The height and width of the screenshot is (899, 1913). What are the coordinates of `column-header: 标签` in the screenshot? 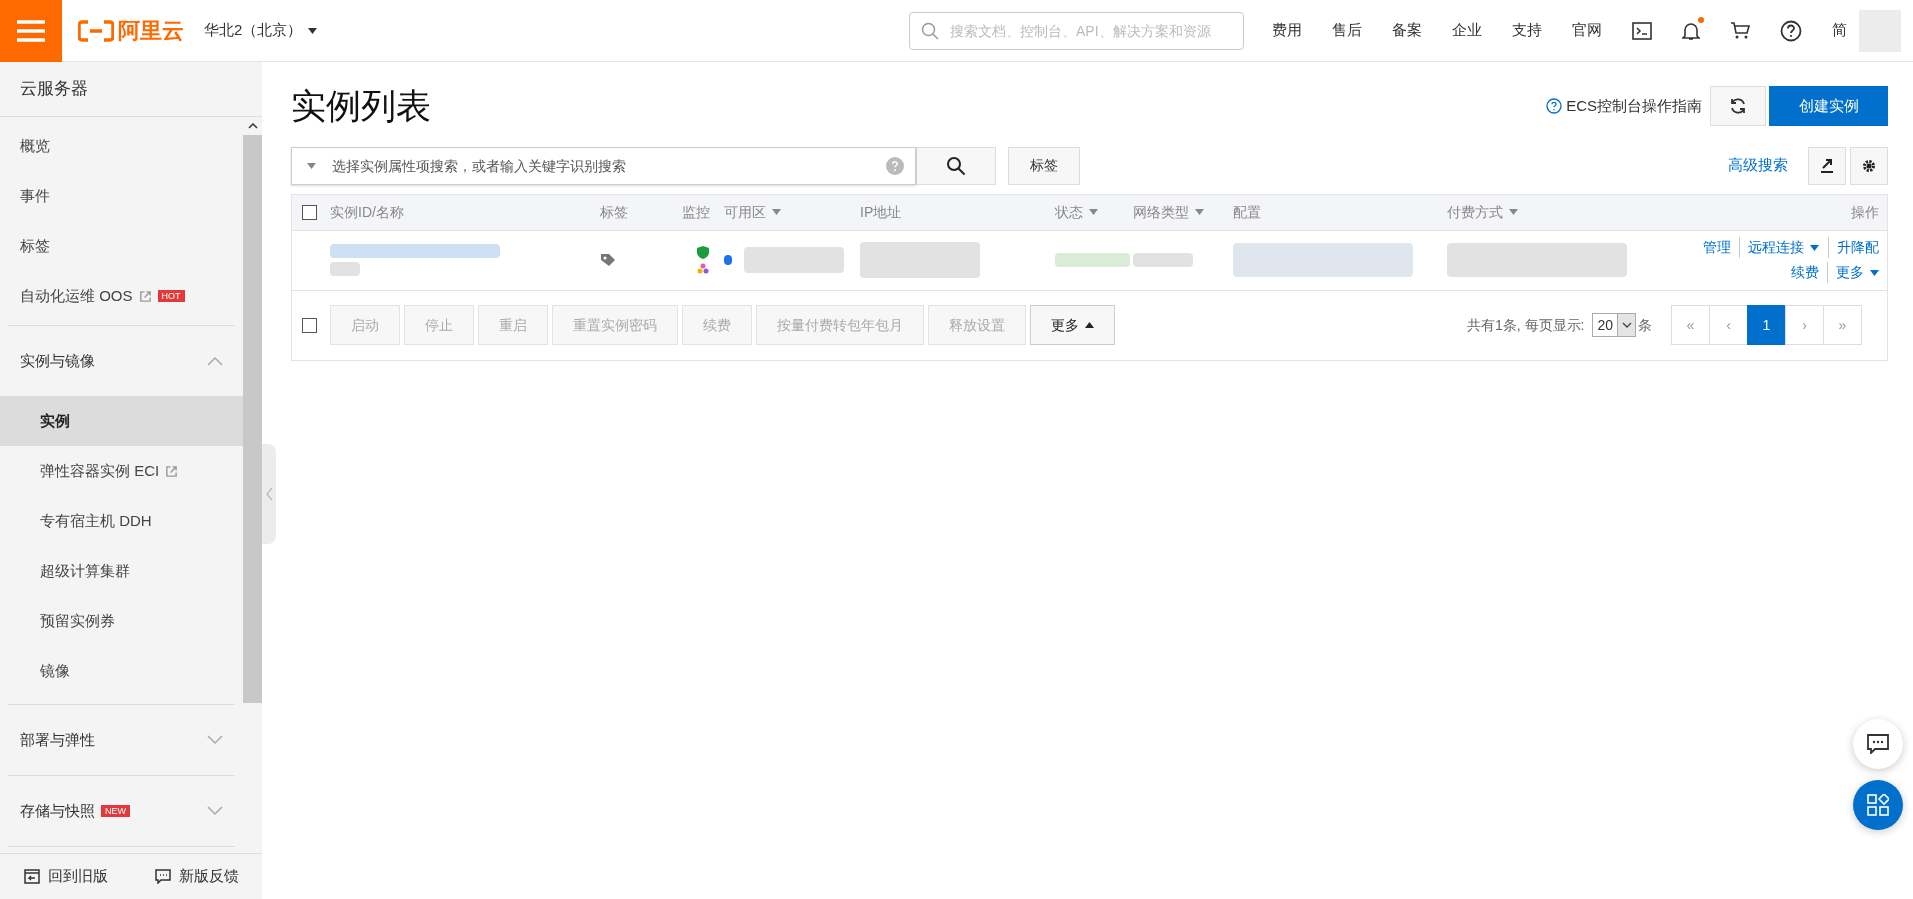 It's located at (614, 212).